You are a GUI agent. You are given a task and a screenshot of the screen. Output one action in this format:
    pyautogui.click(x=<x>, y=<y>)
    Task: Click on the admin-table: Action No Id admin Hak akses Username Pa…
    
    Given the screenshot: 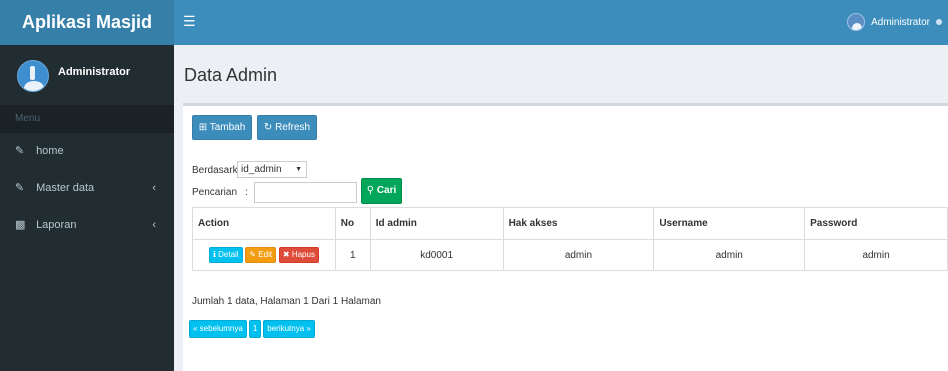 What is the action you would take?
    pyautogui.click(x=570, y=239)
    